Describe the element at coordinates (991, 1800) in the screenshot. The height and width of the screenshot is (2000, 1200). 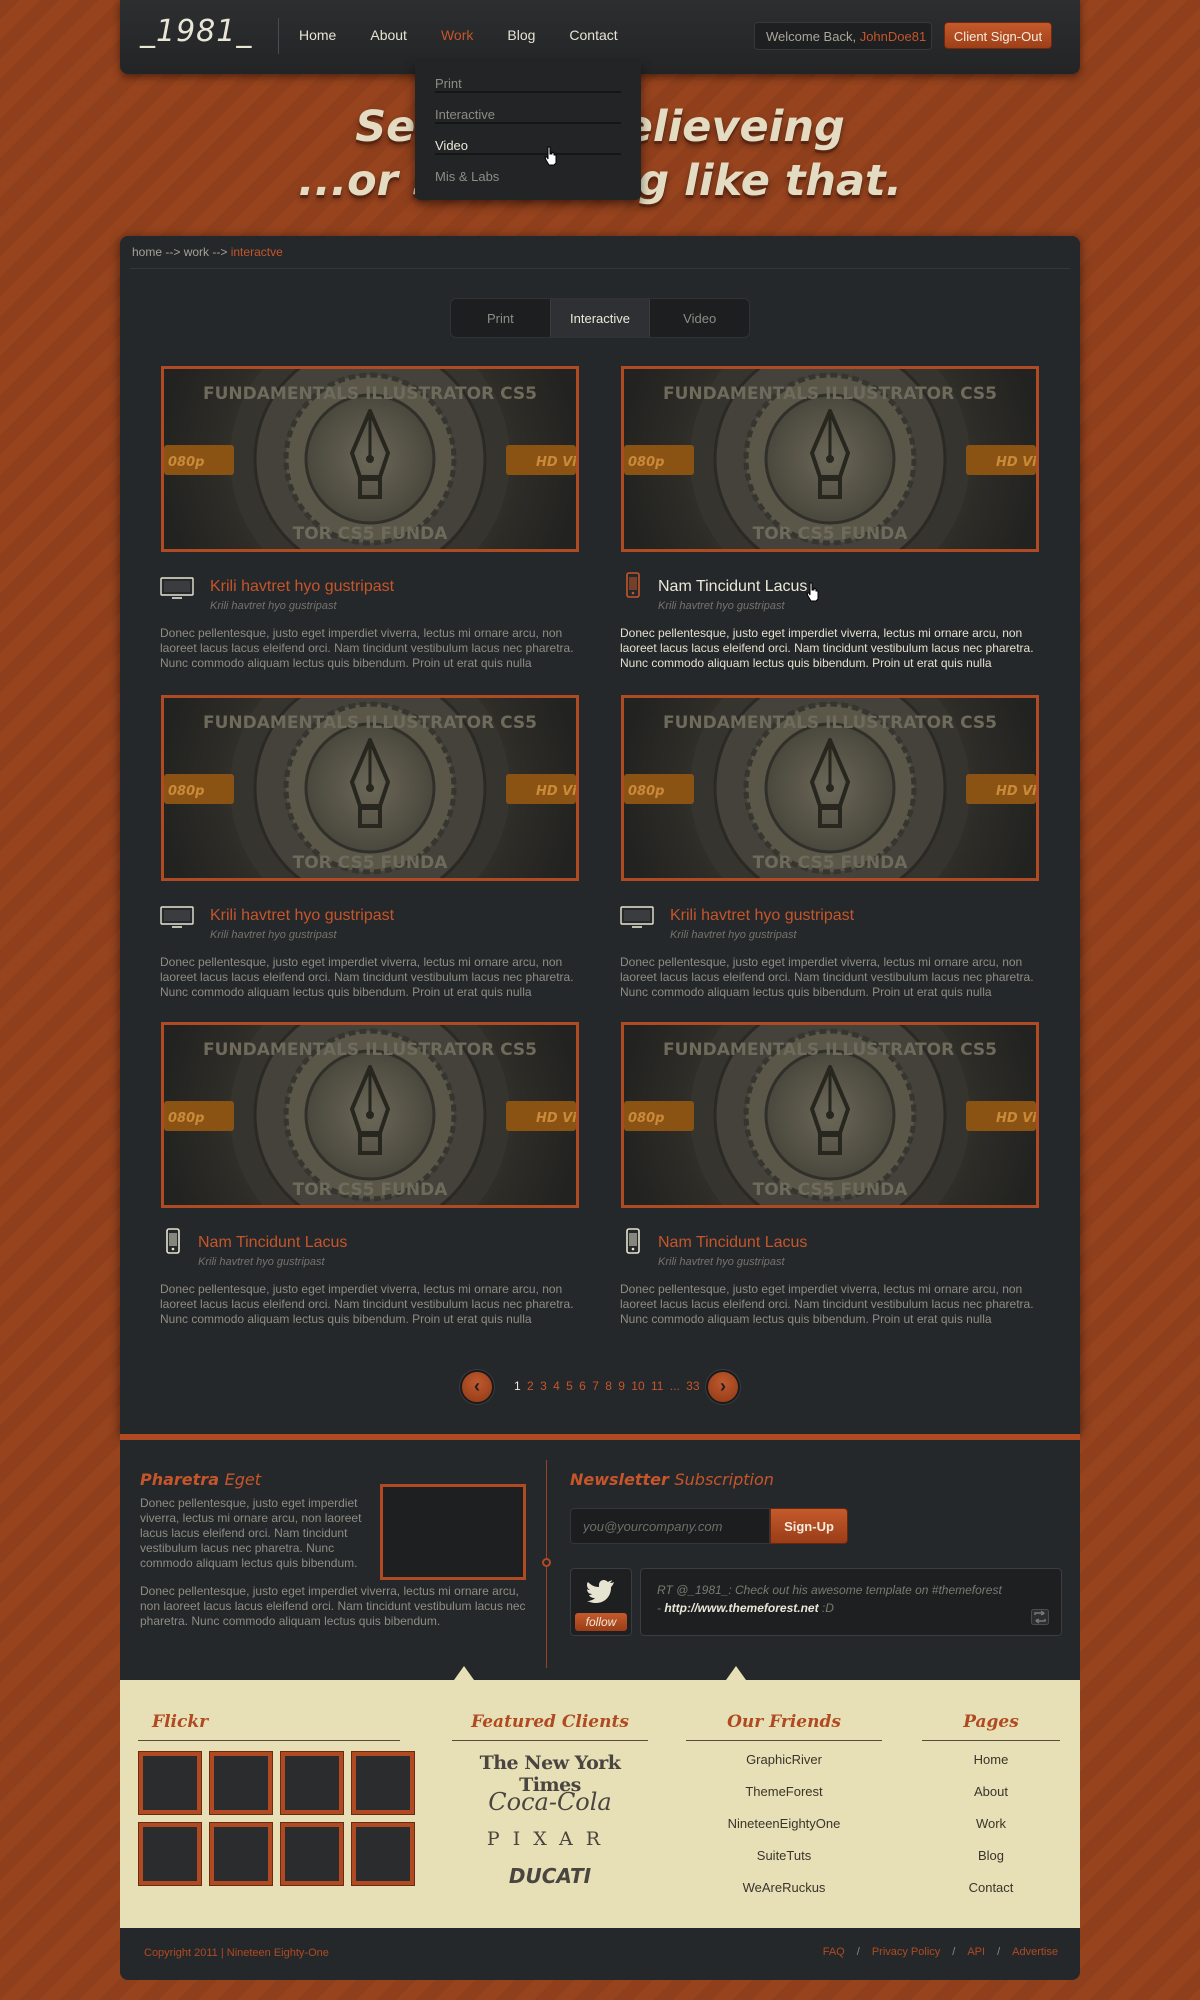
I see `footer-page-link: About` at that location.